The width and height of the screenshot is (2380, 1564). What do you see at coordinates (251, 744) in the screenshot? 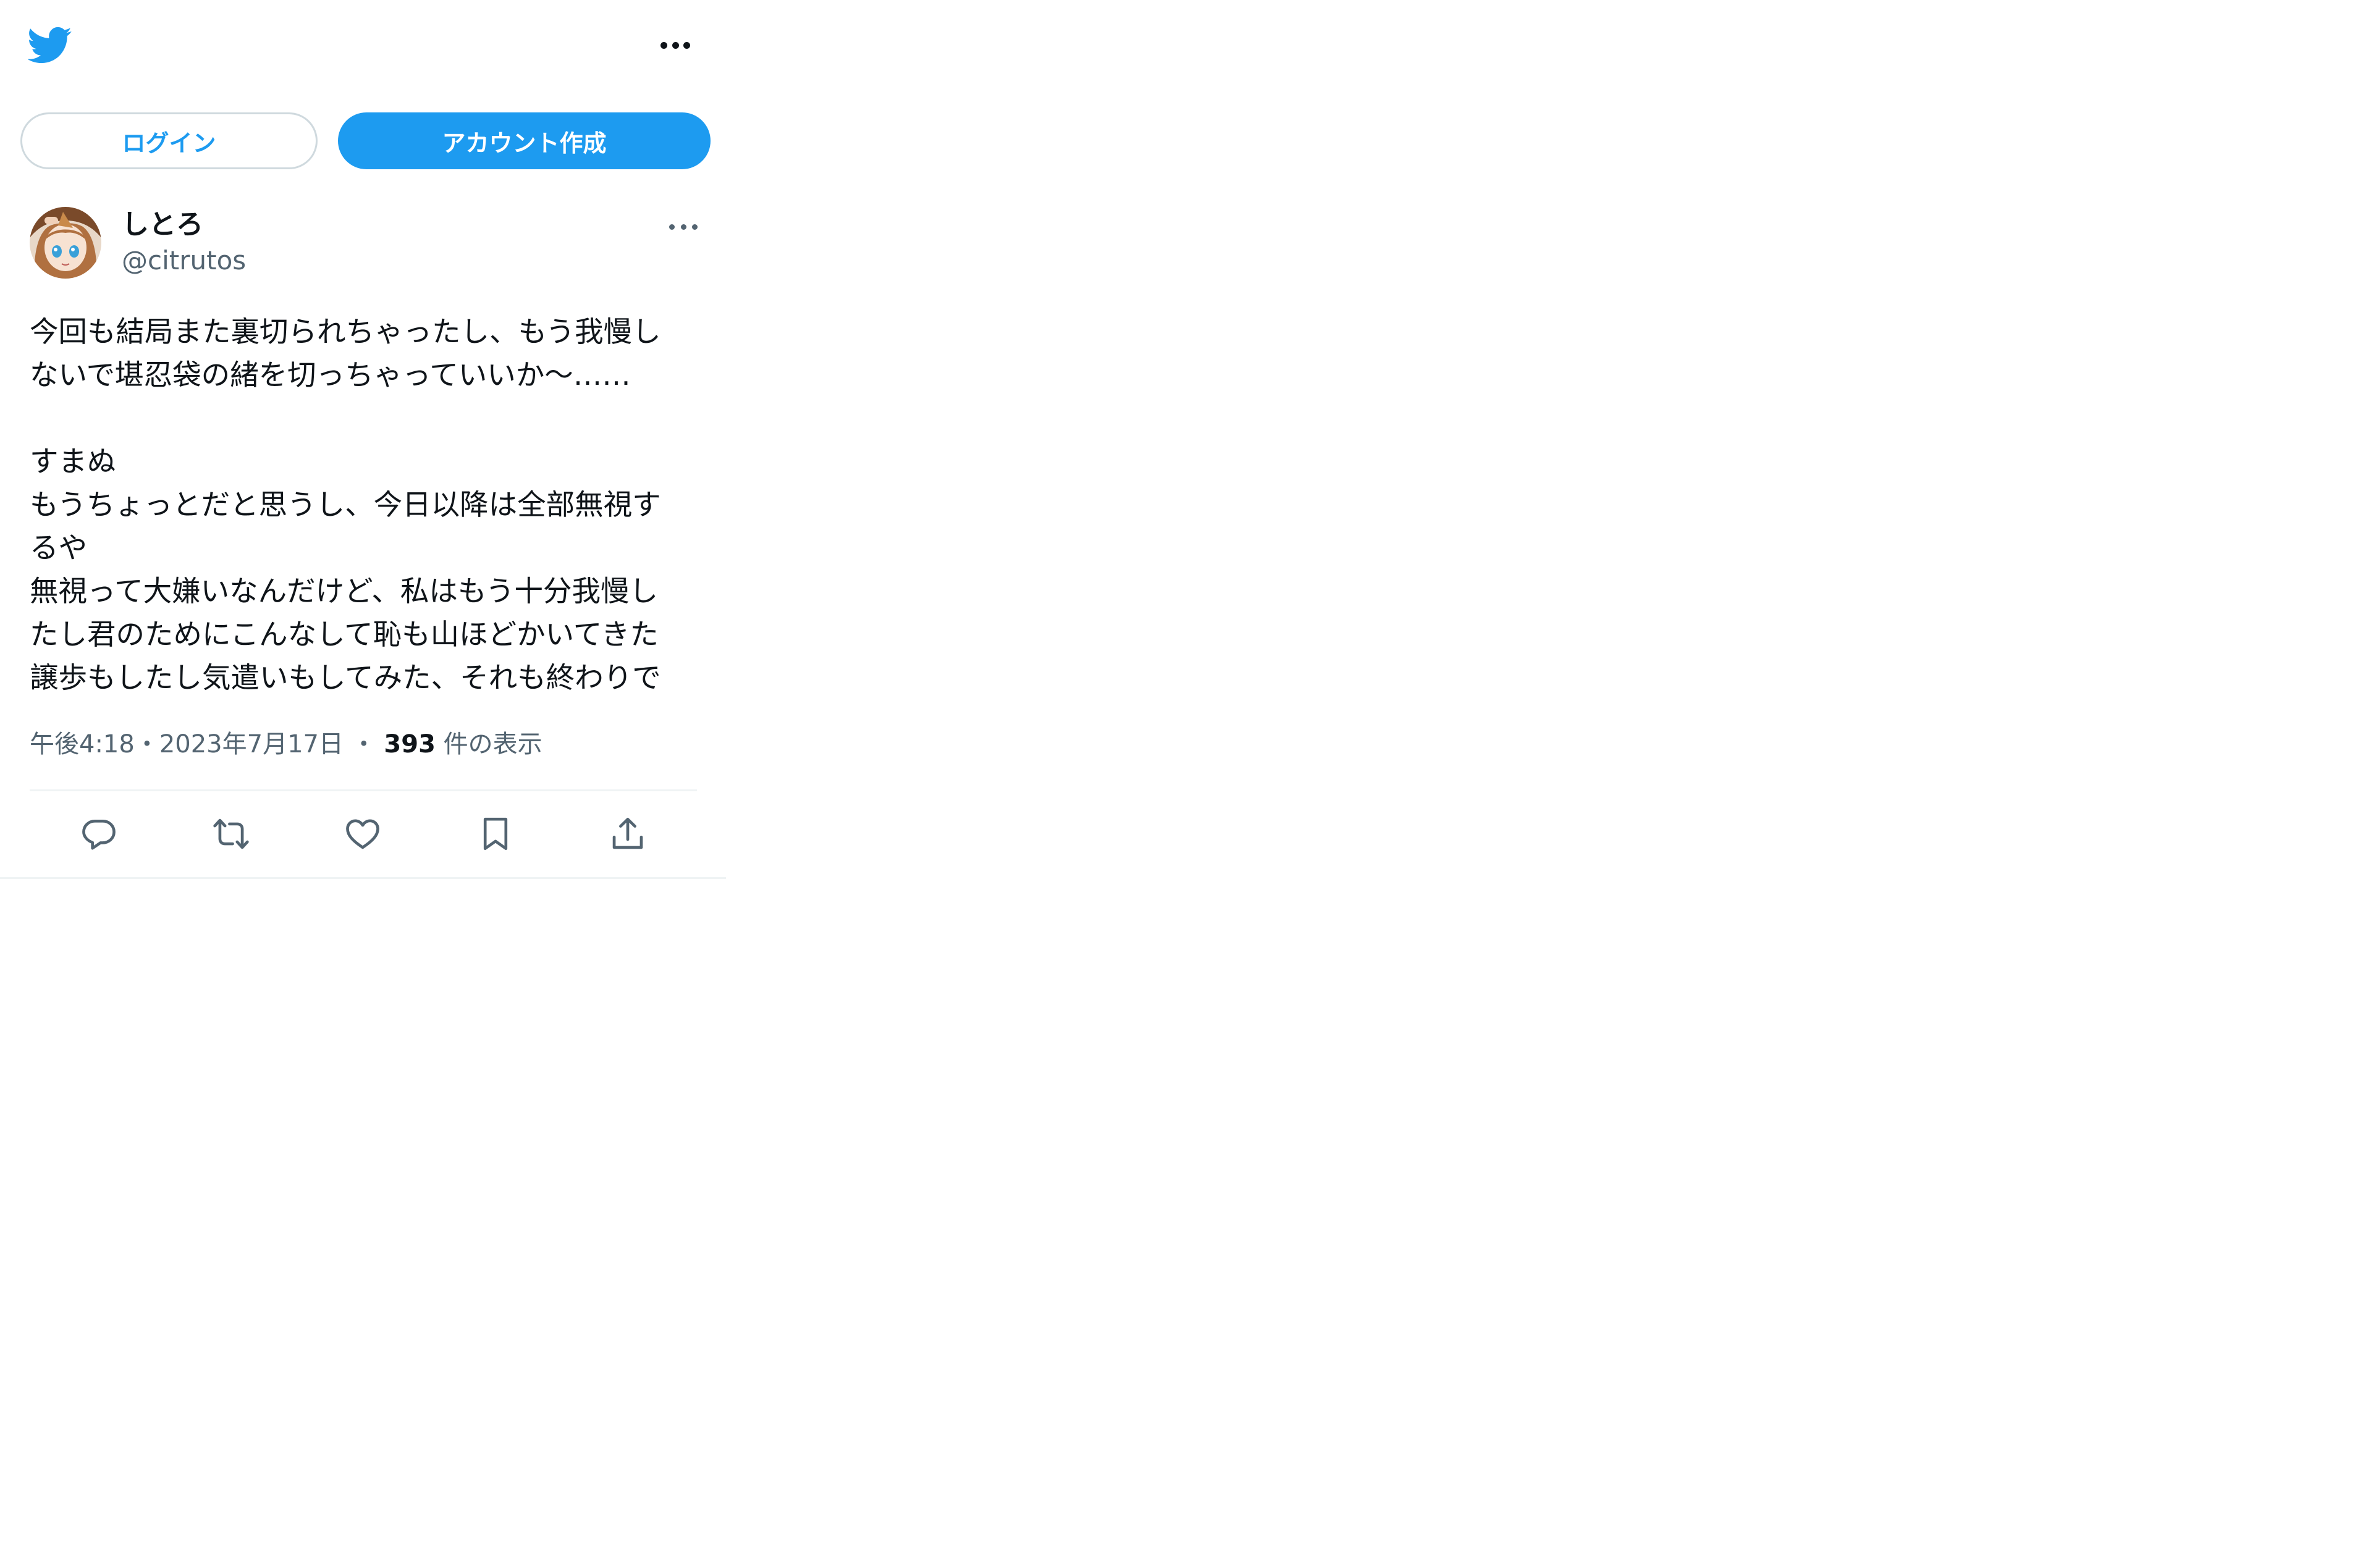
I see `tweet-date: 2023年7月17日` at bounding box center [251, 744].